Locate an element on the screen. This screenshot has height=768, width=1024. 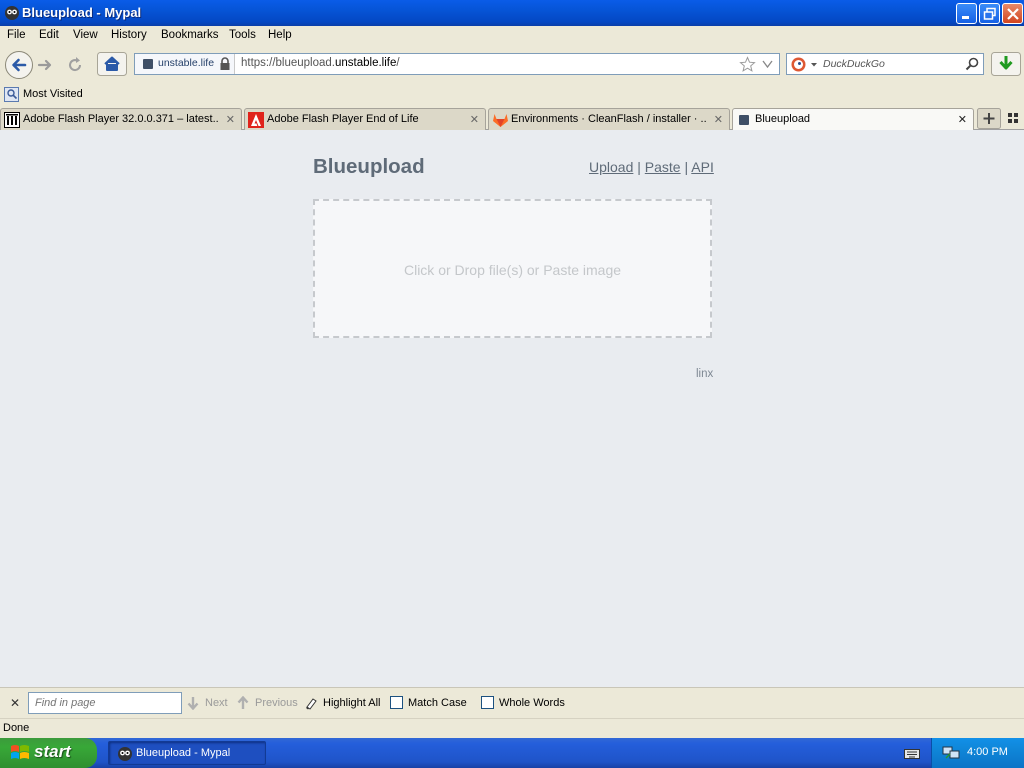
site-identity-name: unstable.life is located at coordinates (186, 63).